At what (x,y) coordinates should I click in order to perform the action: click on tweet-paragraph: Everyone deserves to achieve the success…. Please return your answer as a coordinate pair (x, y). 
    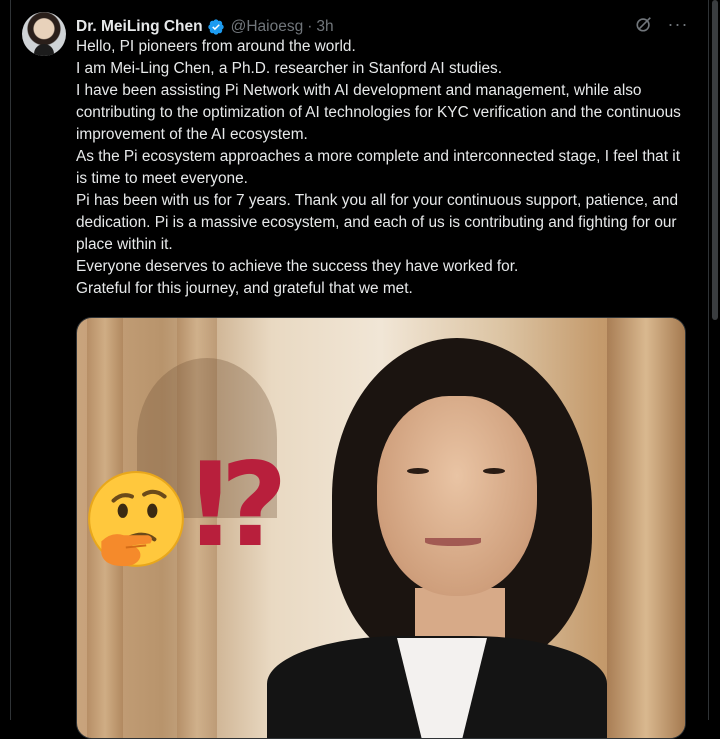
    Looking at the image, I should click on (297, 266).